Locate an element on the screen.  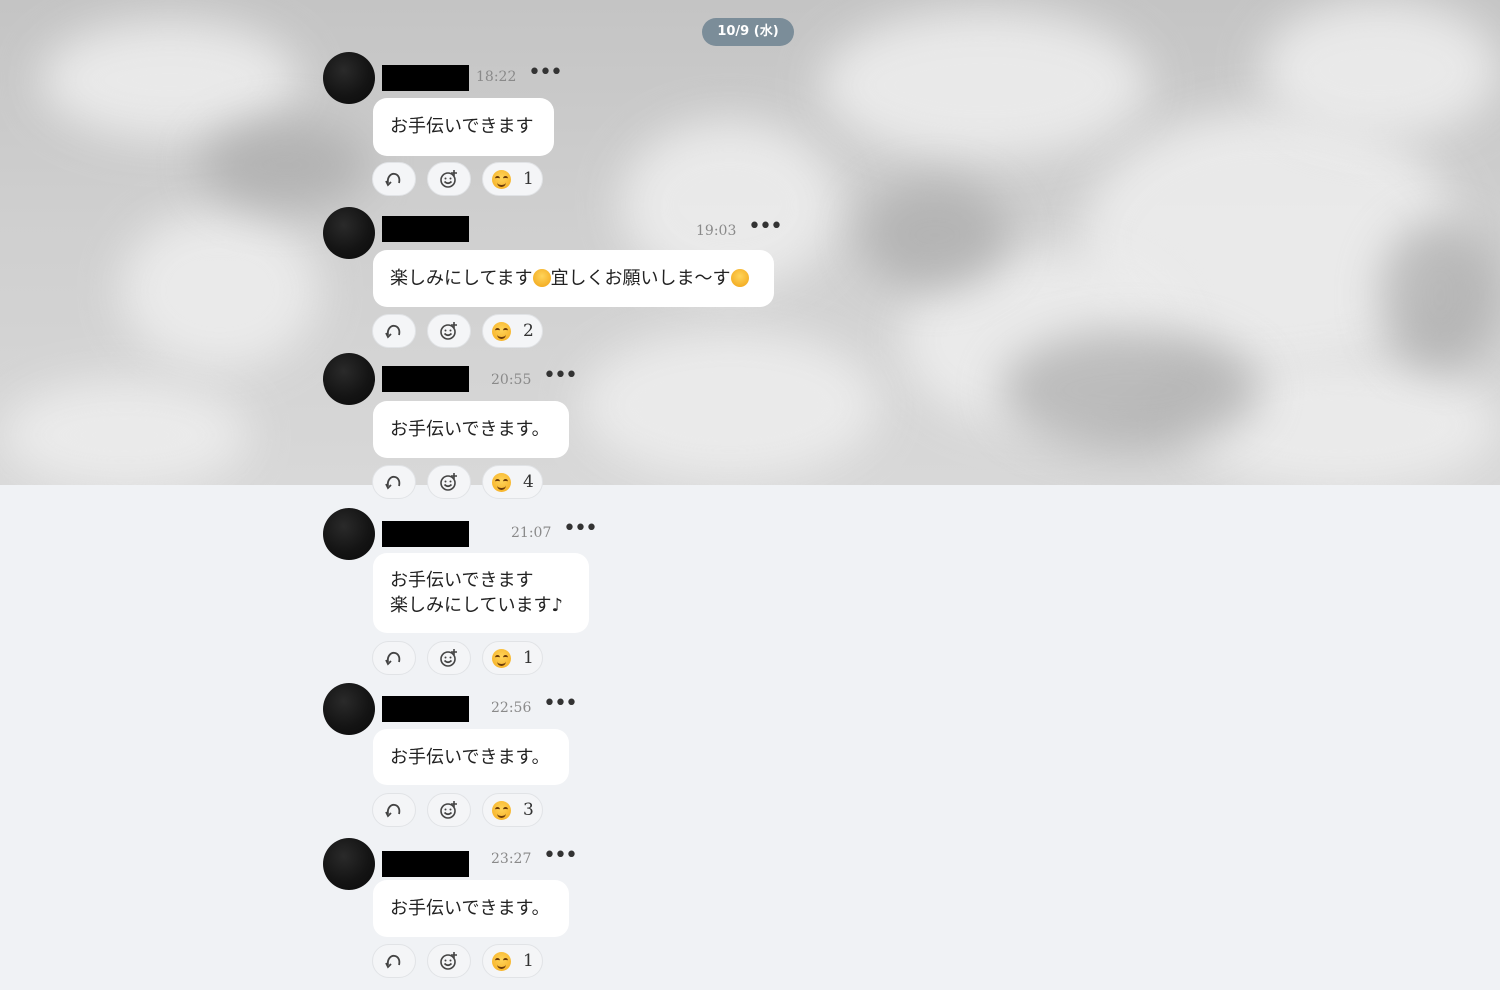
message-bubble: お手伝いできます 楽しみにしています♪ is located at coordinates (481, 593).